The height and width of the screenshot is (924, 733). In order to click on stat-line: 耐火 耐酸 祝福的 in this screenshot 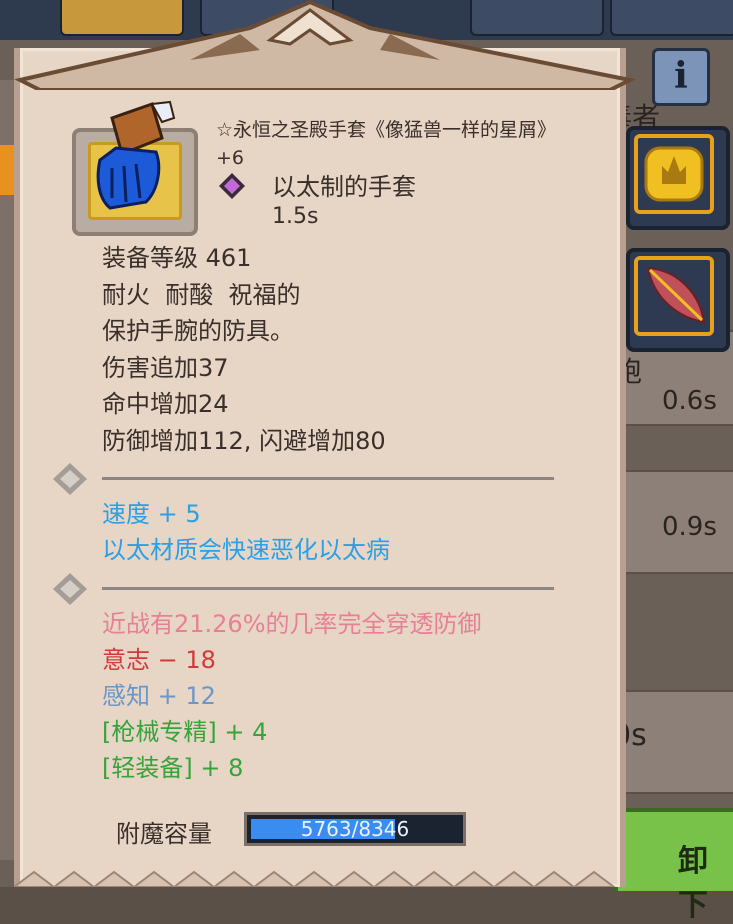, I will do `click(201, 294)`.